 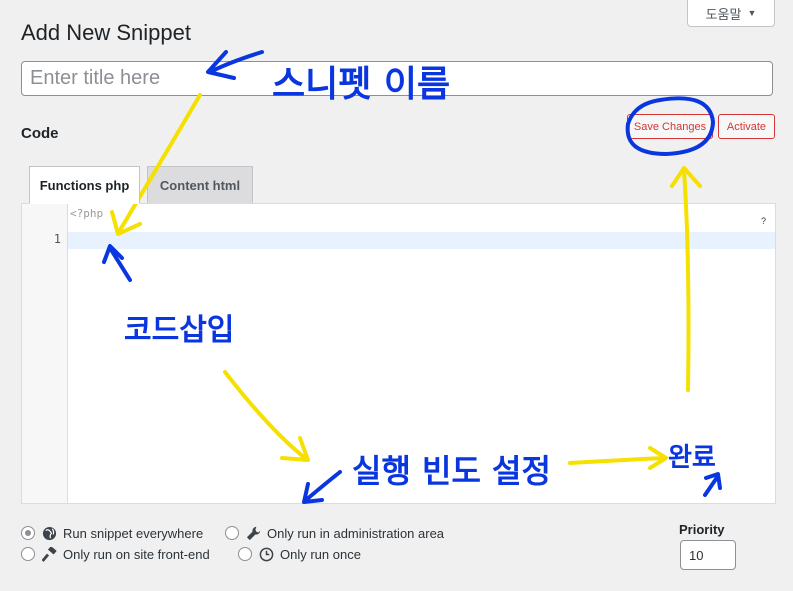 What do you see at coordinates (320, 554) in the screenshot?
I see `scope-label-once: Only run once` at bounding box center [320, 554].